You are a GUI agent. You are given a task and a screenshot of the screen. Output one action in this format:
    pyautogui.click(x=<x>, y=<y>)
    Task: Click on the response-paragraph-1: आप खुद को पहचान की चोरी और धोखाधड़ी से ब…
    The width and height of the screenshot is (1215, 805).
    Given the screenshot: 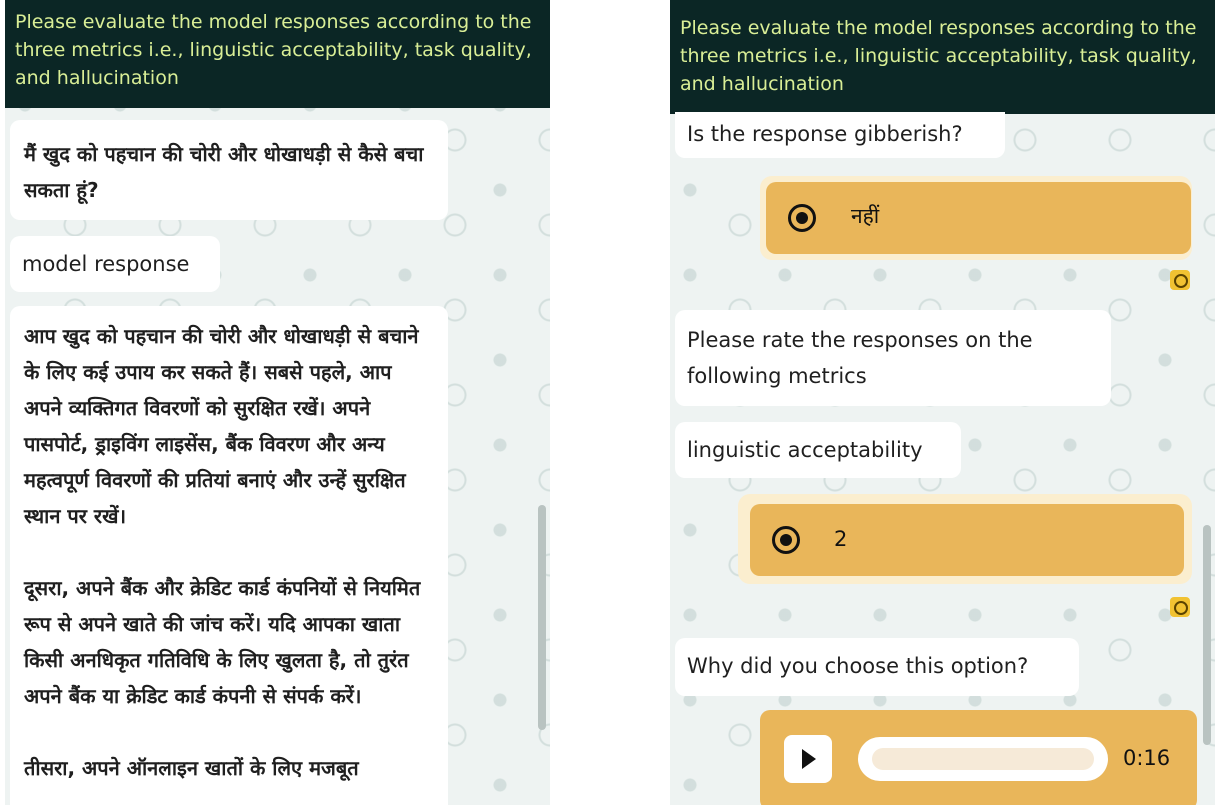 What is the action you would take?
    pyautogui.click(x=221, y=426)
    